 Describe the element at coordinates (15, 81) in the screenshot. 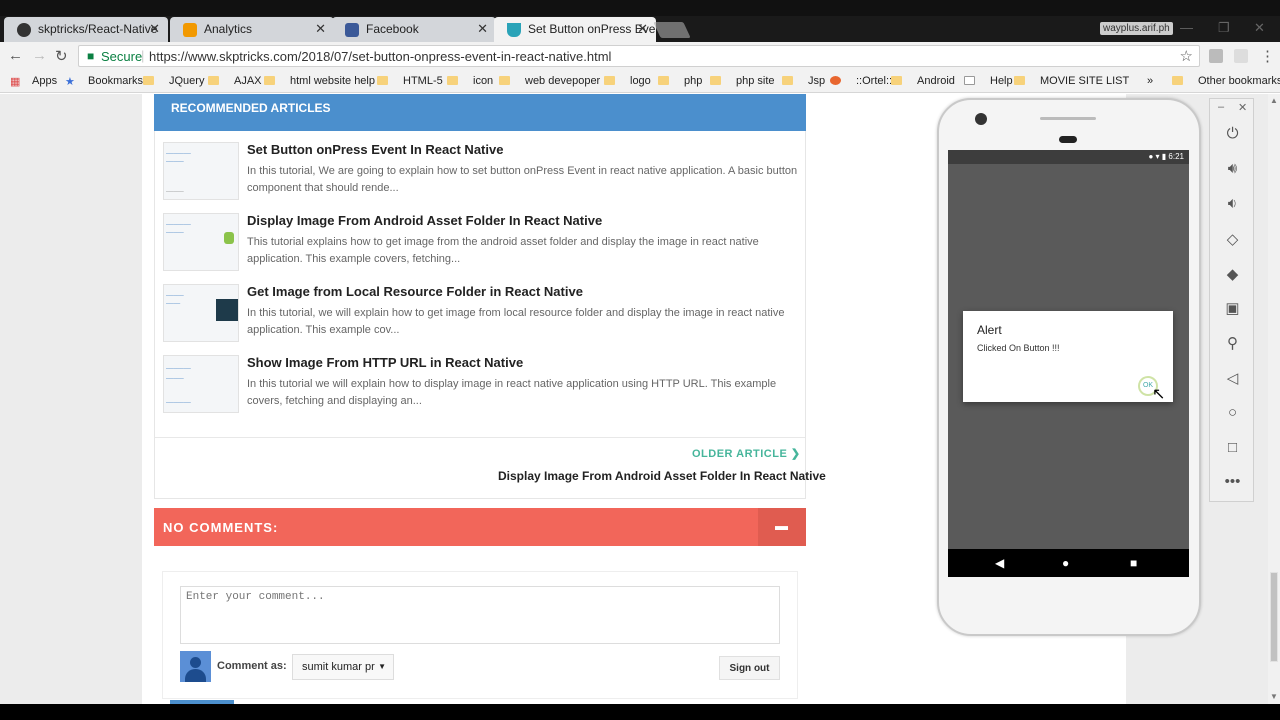

I see `apps-icon: ▦` at that location.